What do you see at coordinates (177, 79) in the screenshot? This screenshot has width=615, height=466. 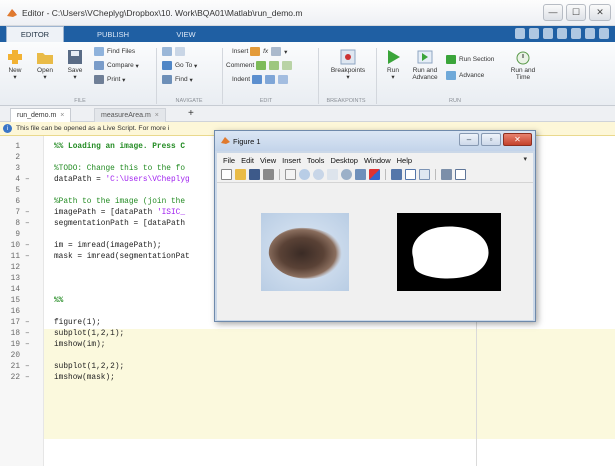 I see `find-button: Find ▾` at bounding box center [177, 79].